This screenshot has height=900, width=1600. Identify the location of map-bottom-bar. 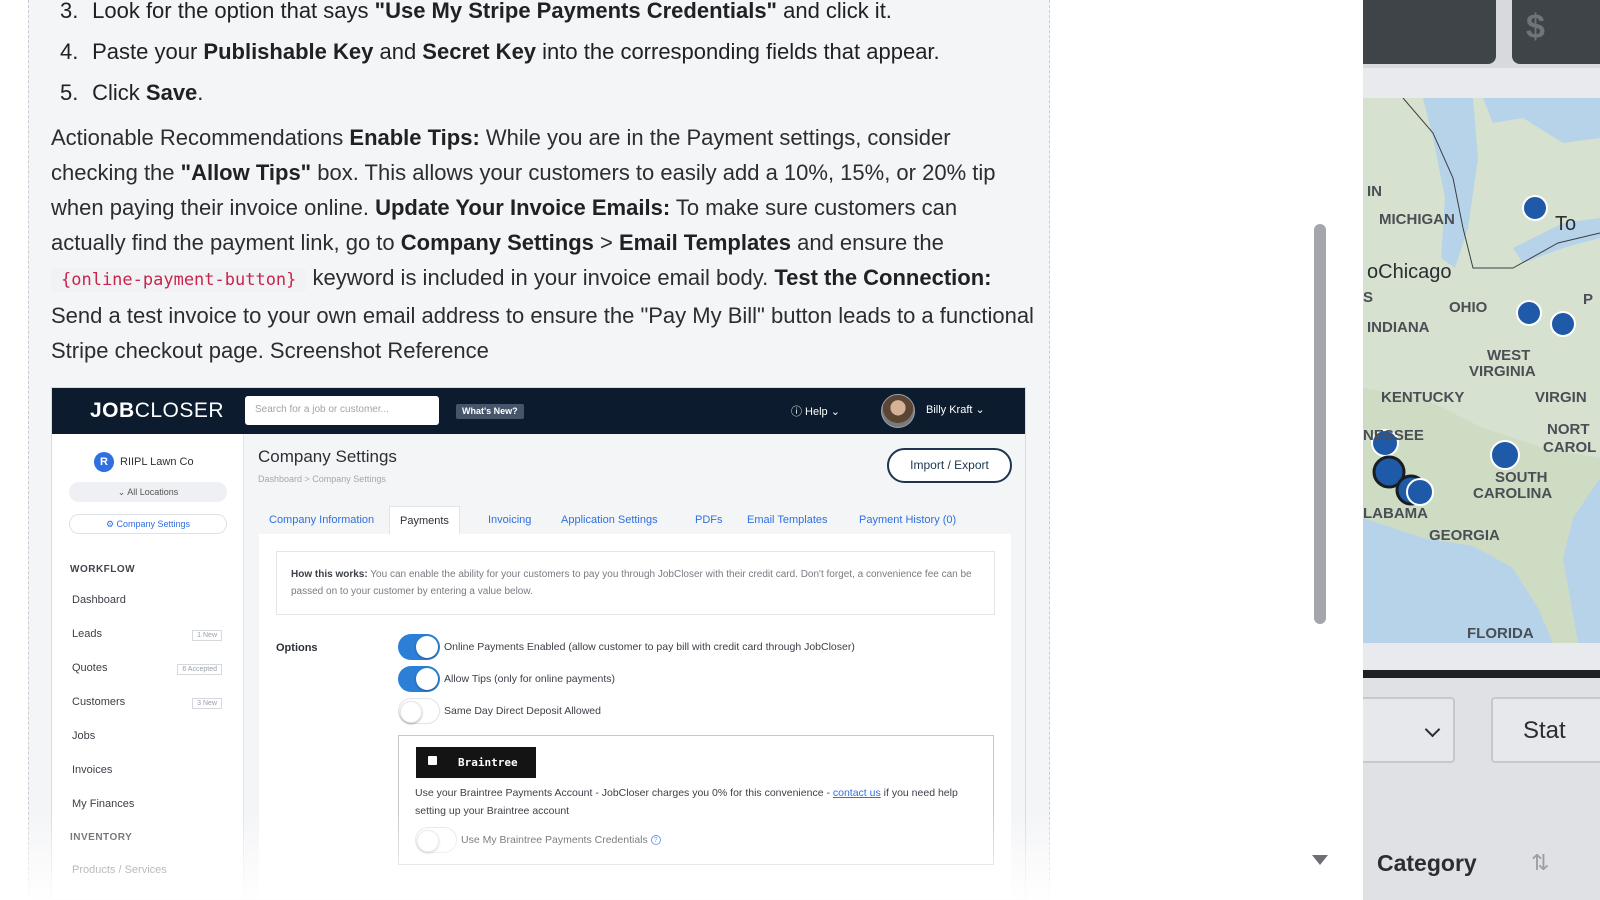
(1481, 674).